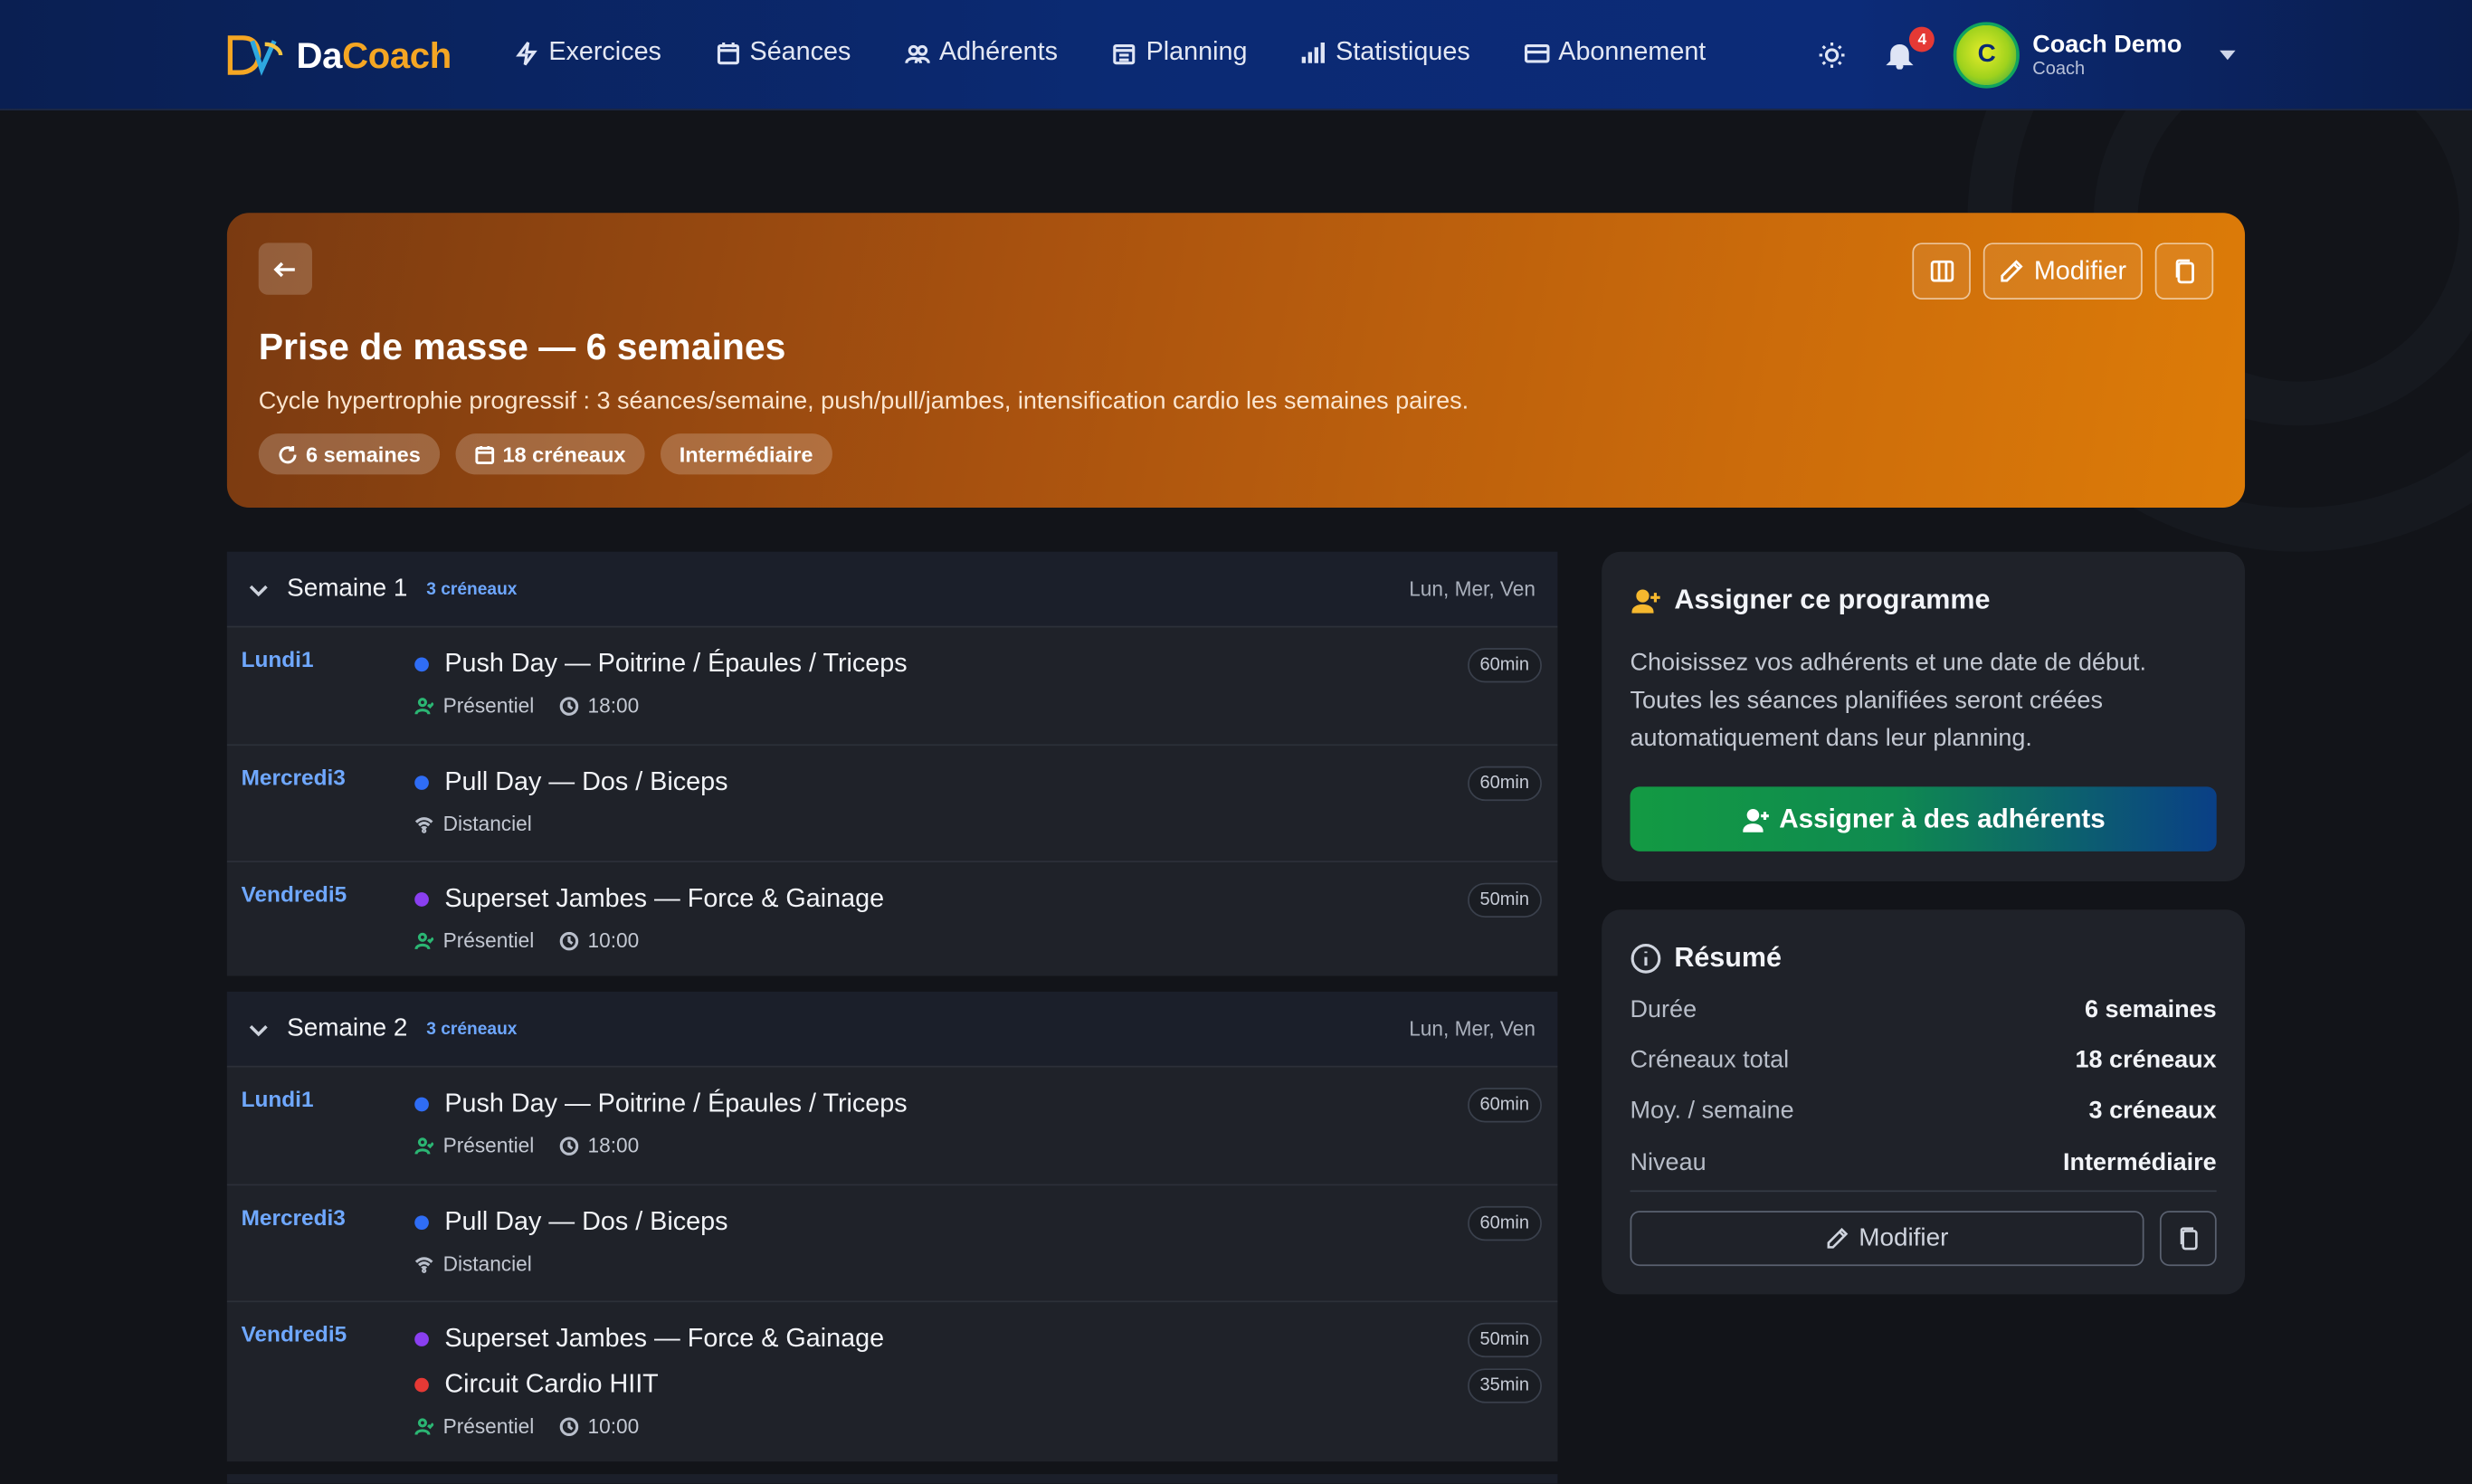 This screenshot has width=2472, height=1484. What do you see at coordinates (1504, 900) in the screenshot?
I see `duration-badge: 50min` at bounding box center [1504, 900].